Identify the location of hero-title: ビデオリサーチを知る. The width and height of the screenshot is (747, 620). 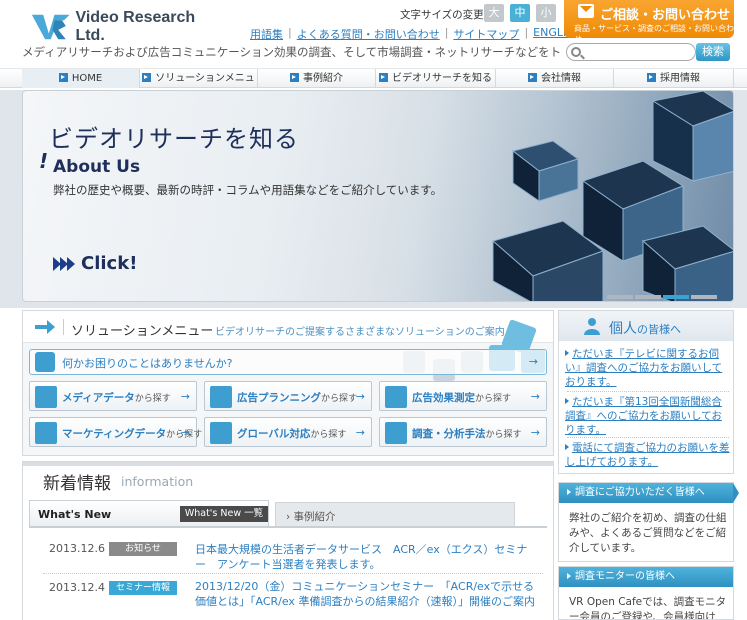
(174, 139).